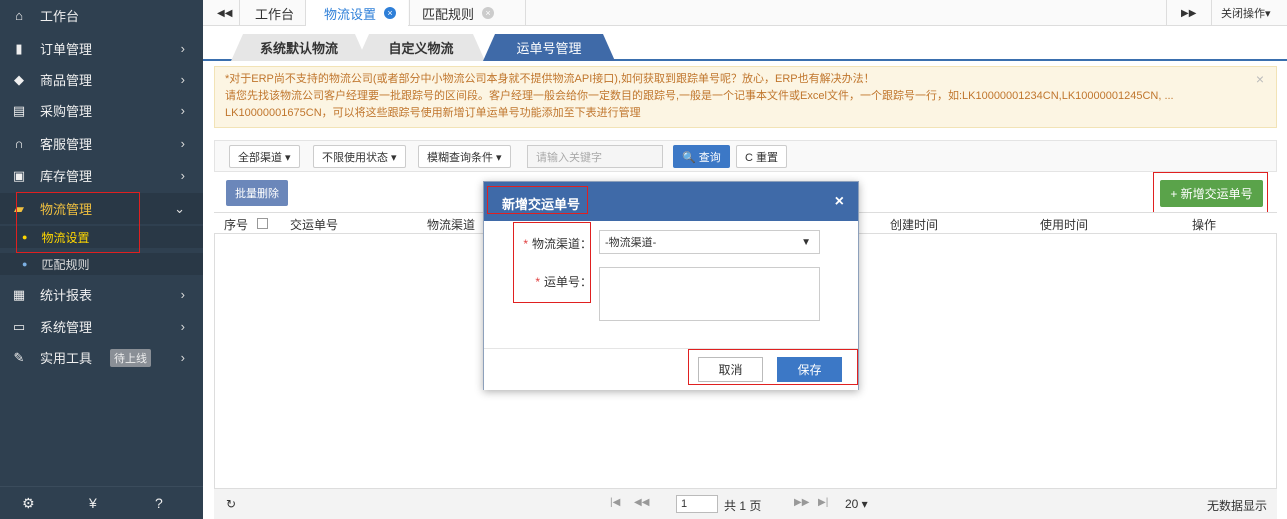 The height and width of the screenshot is (519, 1287). I want to click on yen-icon: ¥, so click(93, 503).